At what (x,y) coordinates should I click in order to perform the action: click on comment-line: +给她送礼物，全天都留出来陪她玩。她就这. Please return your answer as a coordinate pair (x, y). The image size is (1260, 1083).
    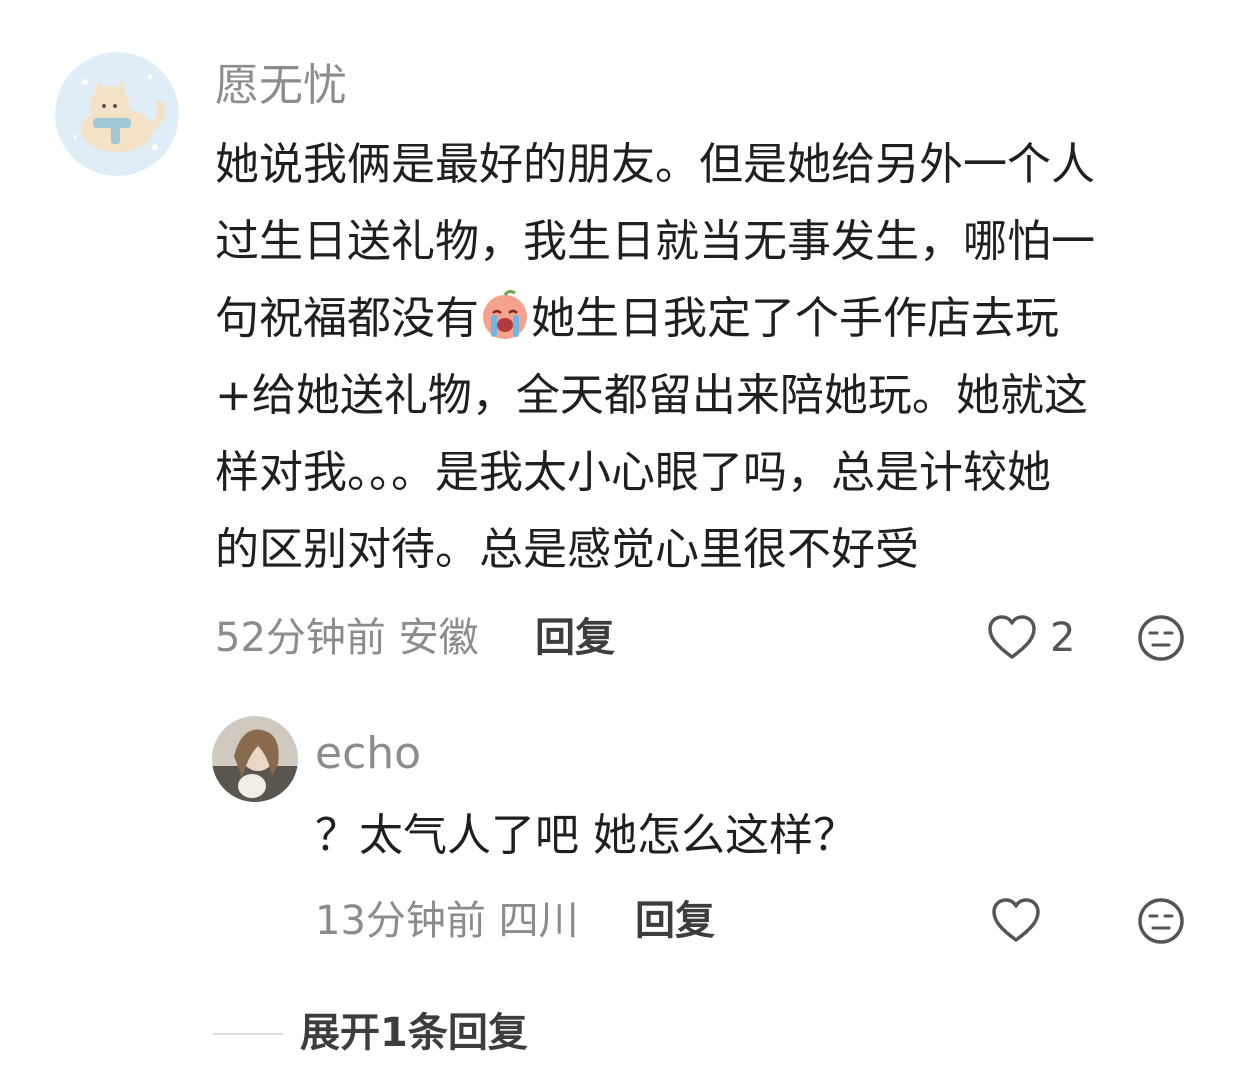
    Looking at the image, I should click on (651, 395).